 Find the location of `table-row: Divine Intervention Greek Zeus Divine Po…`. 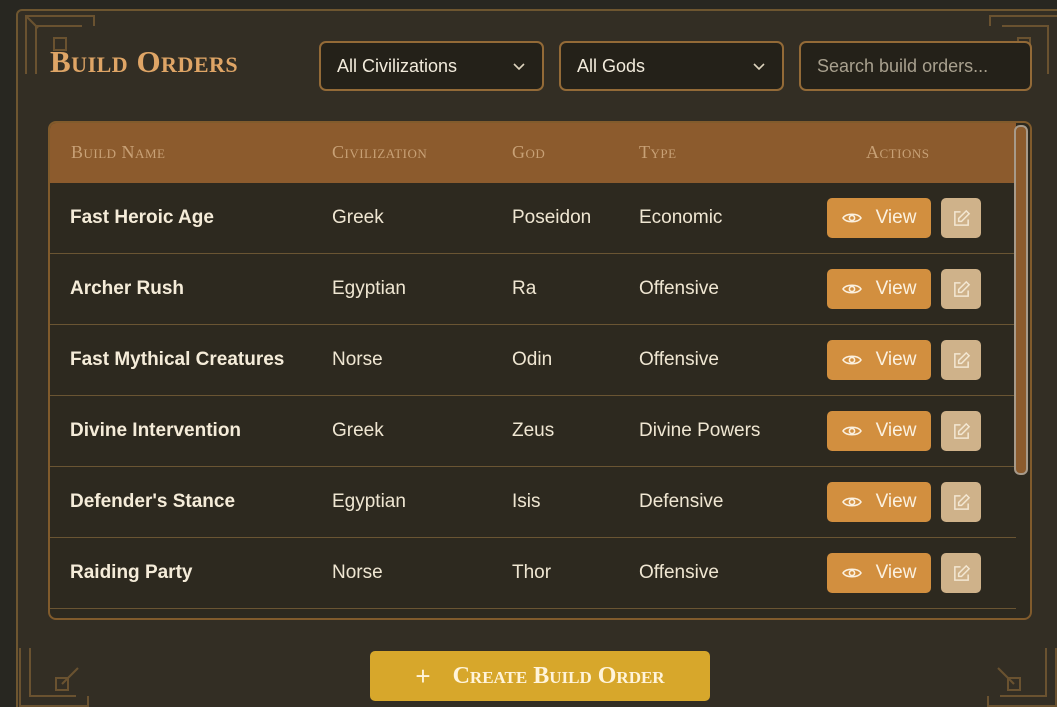

table-row: Divine Intervention Greek Zeus Divine Po… is located at coordinates (533, 431).